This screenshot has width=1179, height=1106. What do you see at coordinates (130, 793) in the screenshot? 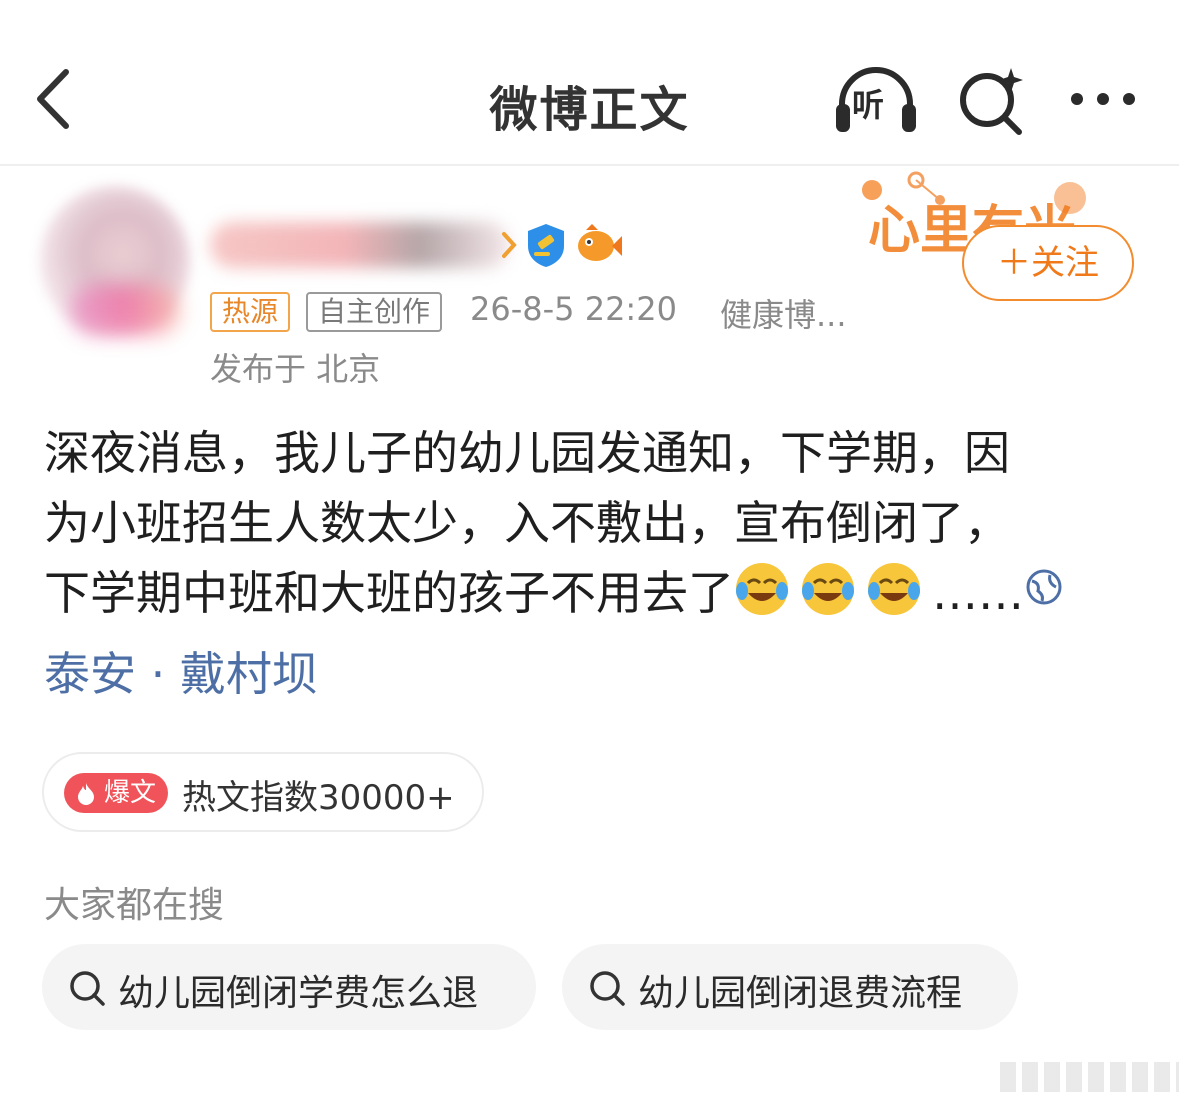
I see `hot-badge-label: 爆文` at bounding box center [130, 793].